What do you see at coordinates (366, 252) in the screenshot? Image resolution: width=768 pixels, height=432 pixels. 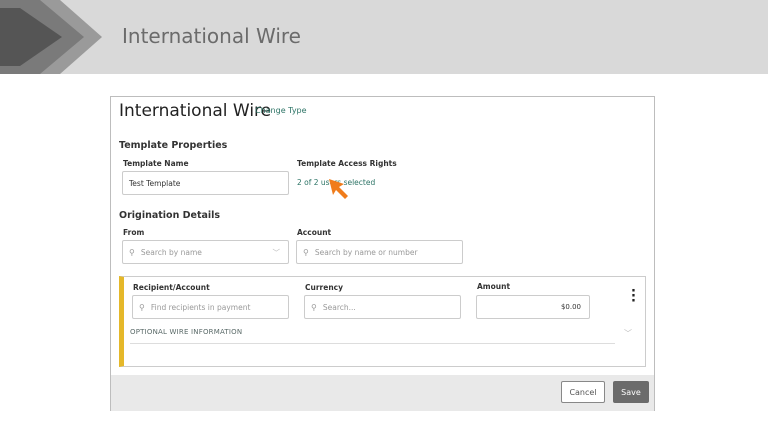 I see `account-placeholder: Search by name or number` at bounding box center [366, 252].